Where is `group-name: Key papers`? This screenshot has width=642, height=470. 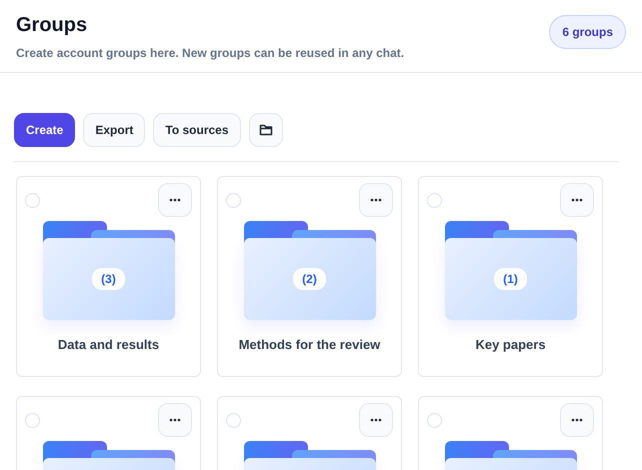
group-name: Key papers is located at coordinates (510, 344).